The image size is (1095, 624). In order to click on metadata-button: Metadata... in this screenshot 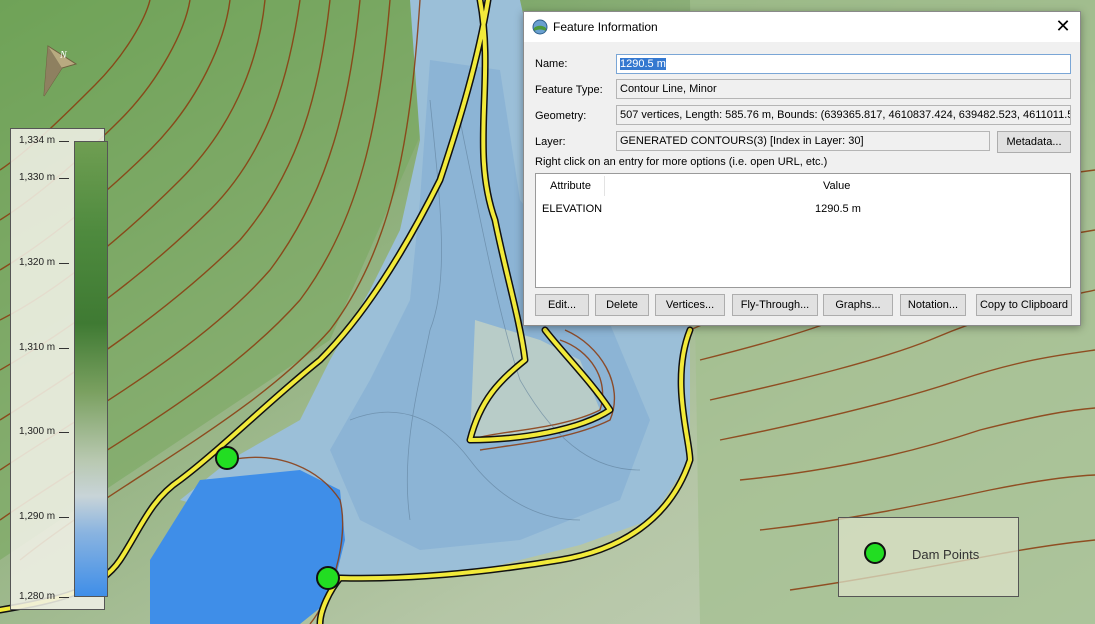, I will do `click(1034, 142)`.